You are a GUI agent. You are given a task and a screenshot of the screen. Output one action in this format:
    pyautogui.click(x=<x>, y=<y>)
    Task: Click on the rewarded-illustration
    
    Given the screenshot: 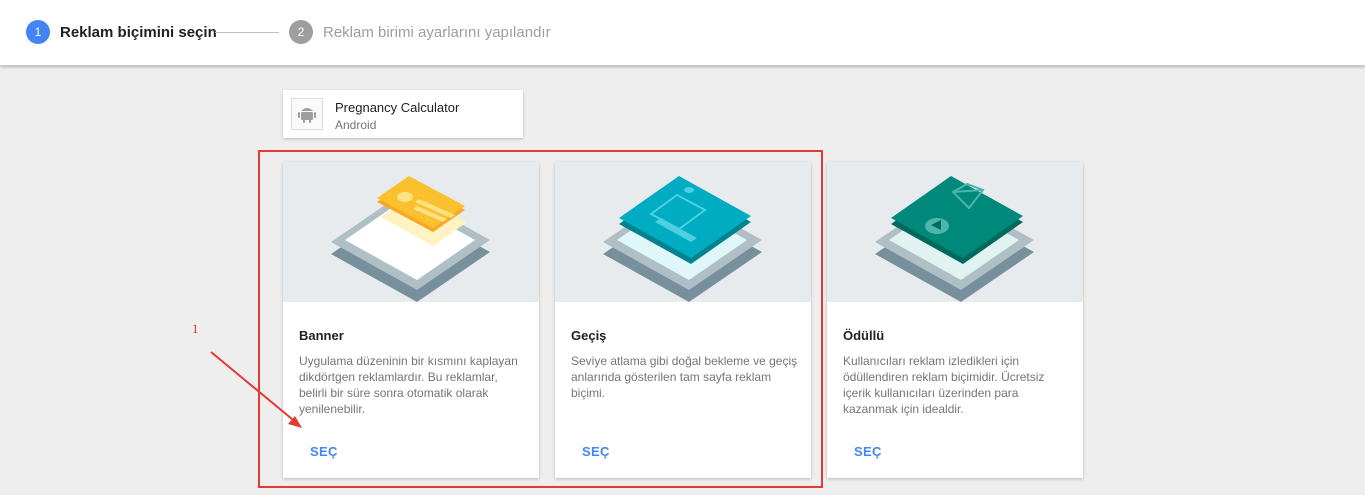 What is the action you would take?
    pyautogui.click(x=955, y=232)
    